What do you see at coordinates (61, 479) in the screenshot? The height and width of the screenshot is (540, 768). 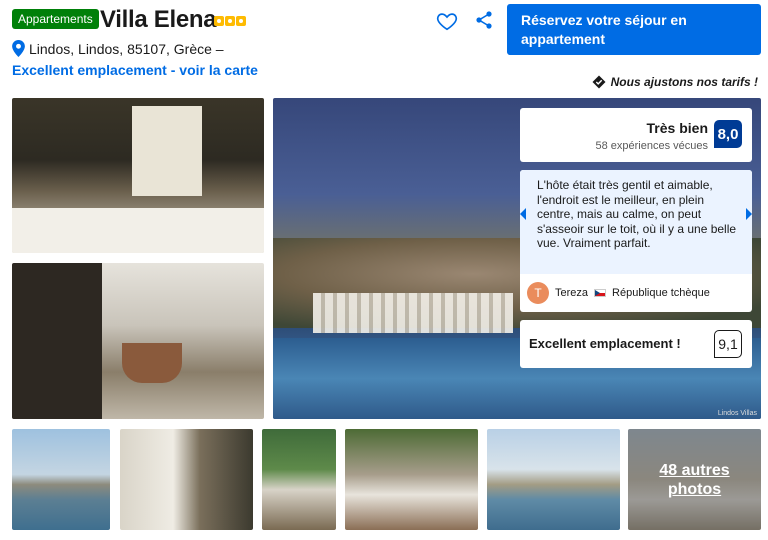 I see `gallery-thumb-bay` at bounding box center [61, 479].